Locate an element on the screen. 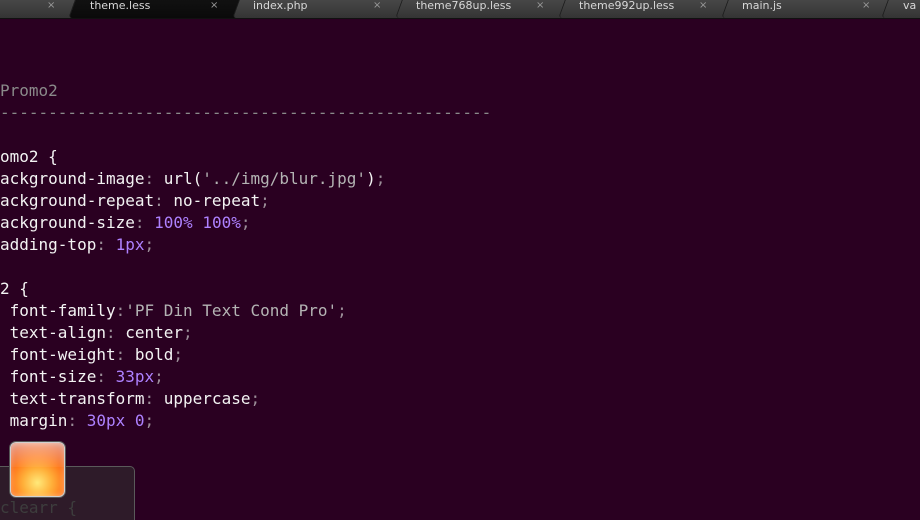 This screenshot has height=520, width=920. code-token-num: 33 is located at coordinates (125, 376).